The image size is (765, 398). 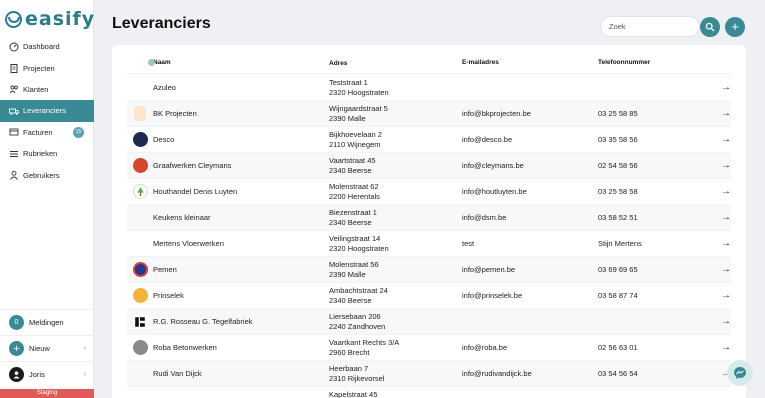 I want to click on search-button, so click(x=710, y=26).